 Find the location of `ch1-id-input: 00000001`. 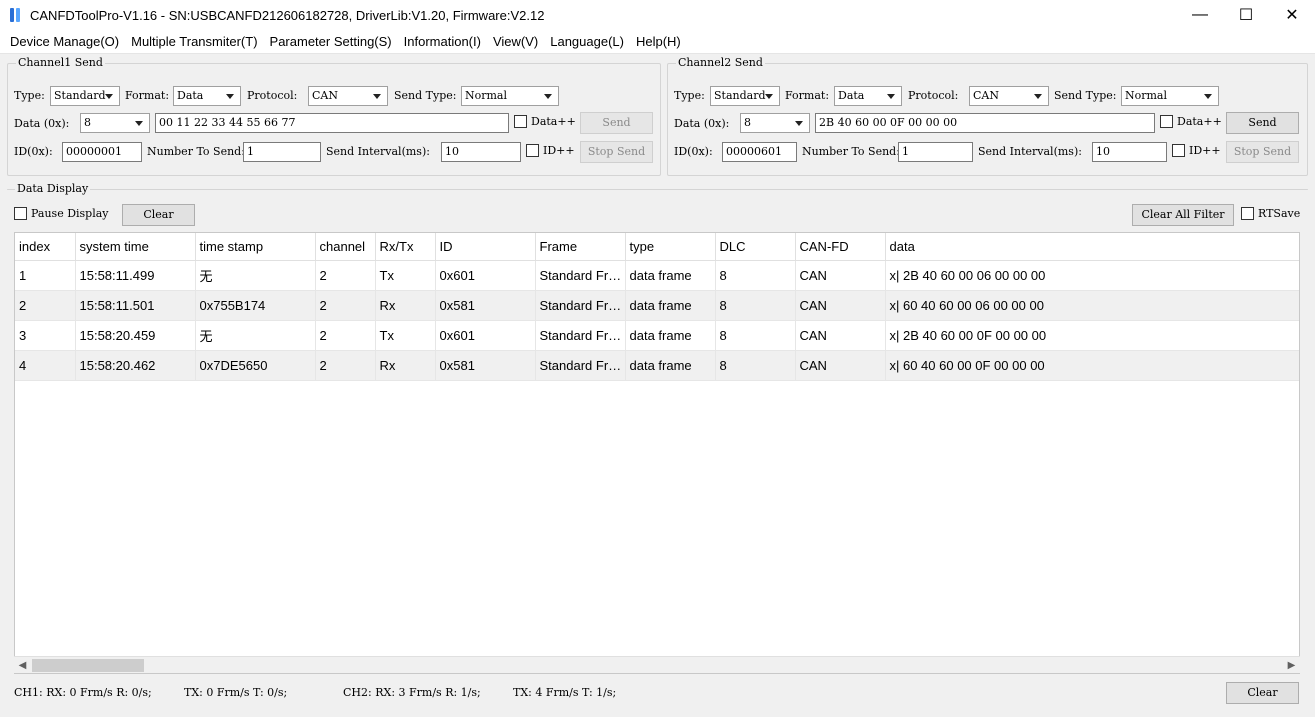

ch1-id-input: 00000001 is located at coordinates (102, 152).